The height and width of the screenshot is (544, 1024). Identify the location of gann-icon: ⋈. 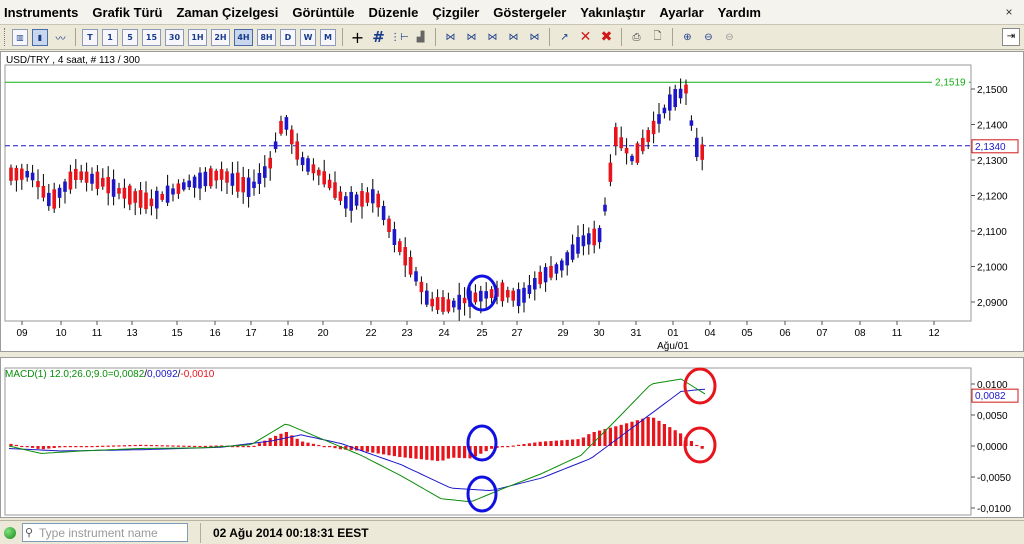
(534, 37).